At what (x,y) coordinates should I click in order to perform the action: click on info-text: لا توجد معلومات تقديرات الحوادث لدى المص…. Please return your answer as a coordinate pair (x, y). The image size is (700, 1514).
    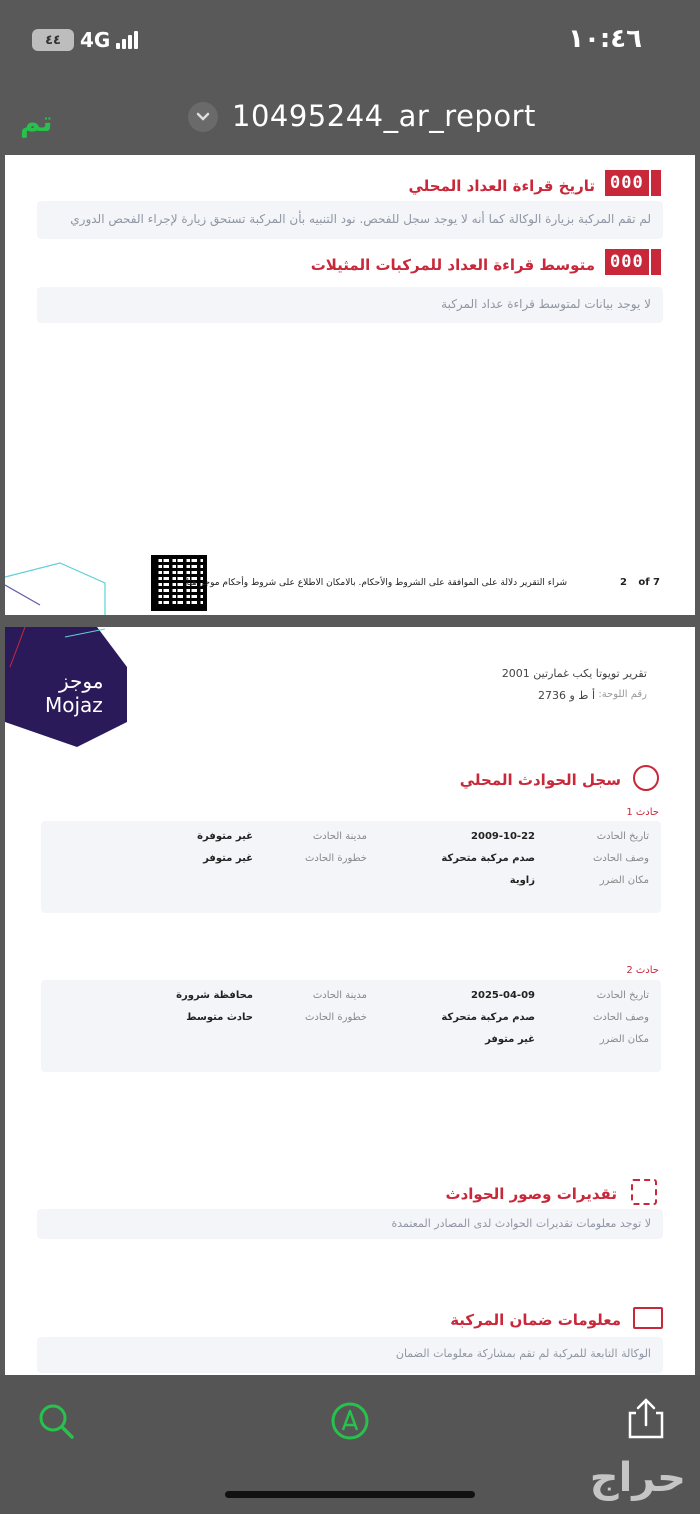
    Looking at the image, I should click on (521, 1223).